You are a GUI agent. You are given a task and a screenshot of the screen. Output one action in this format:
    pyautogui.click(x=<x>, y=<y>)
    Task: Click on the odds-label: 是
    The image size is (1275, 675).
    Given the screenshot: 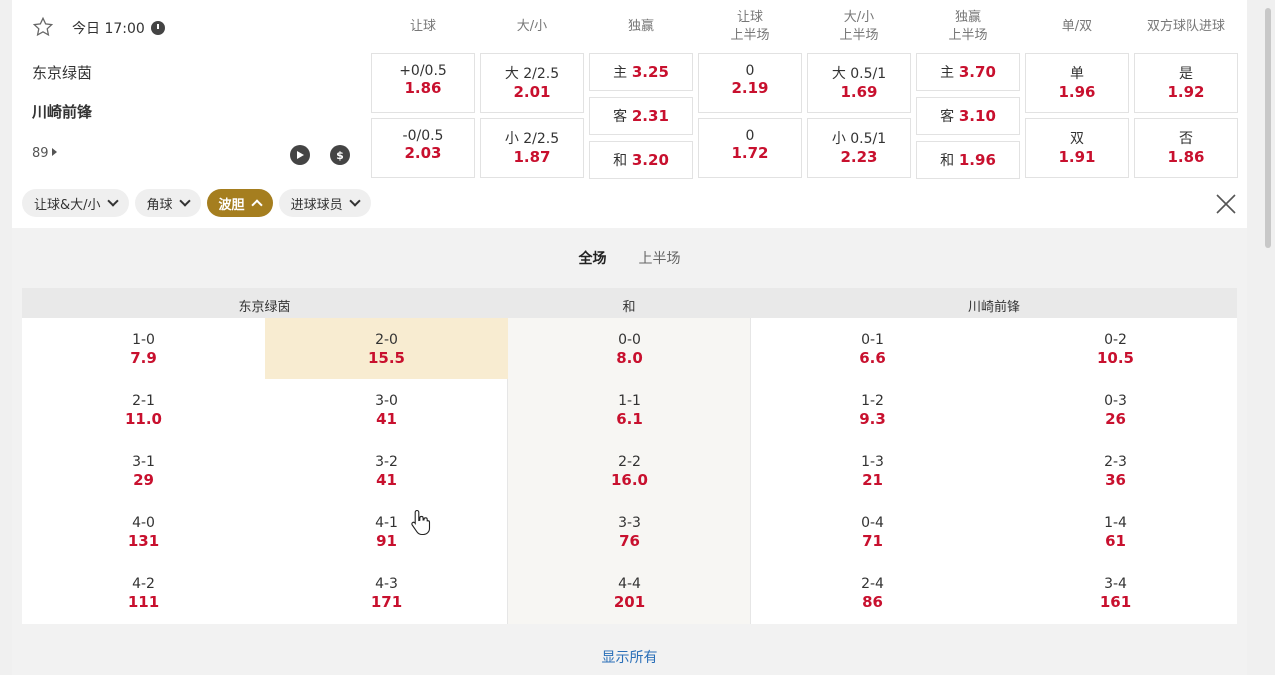 What is the action you would take?
    pyautogui.click(x=1186, y=74)
    